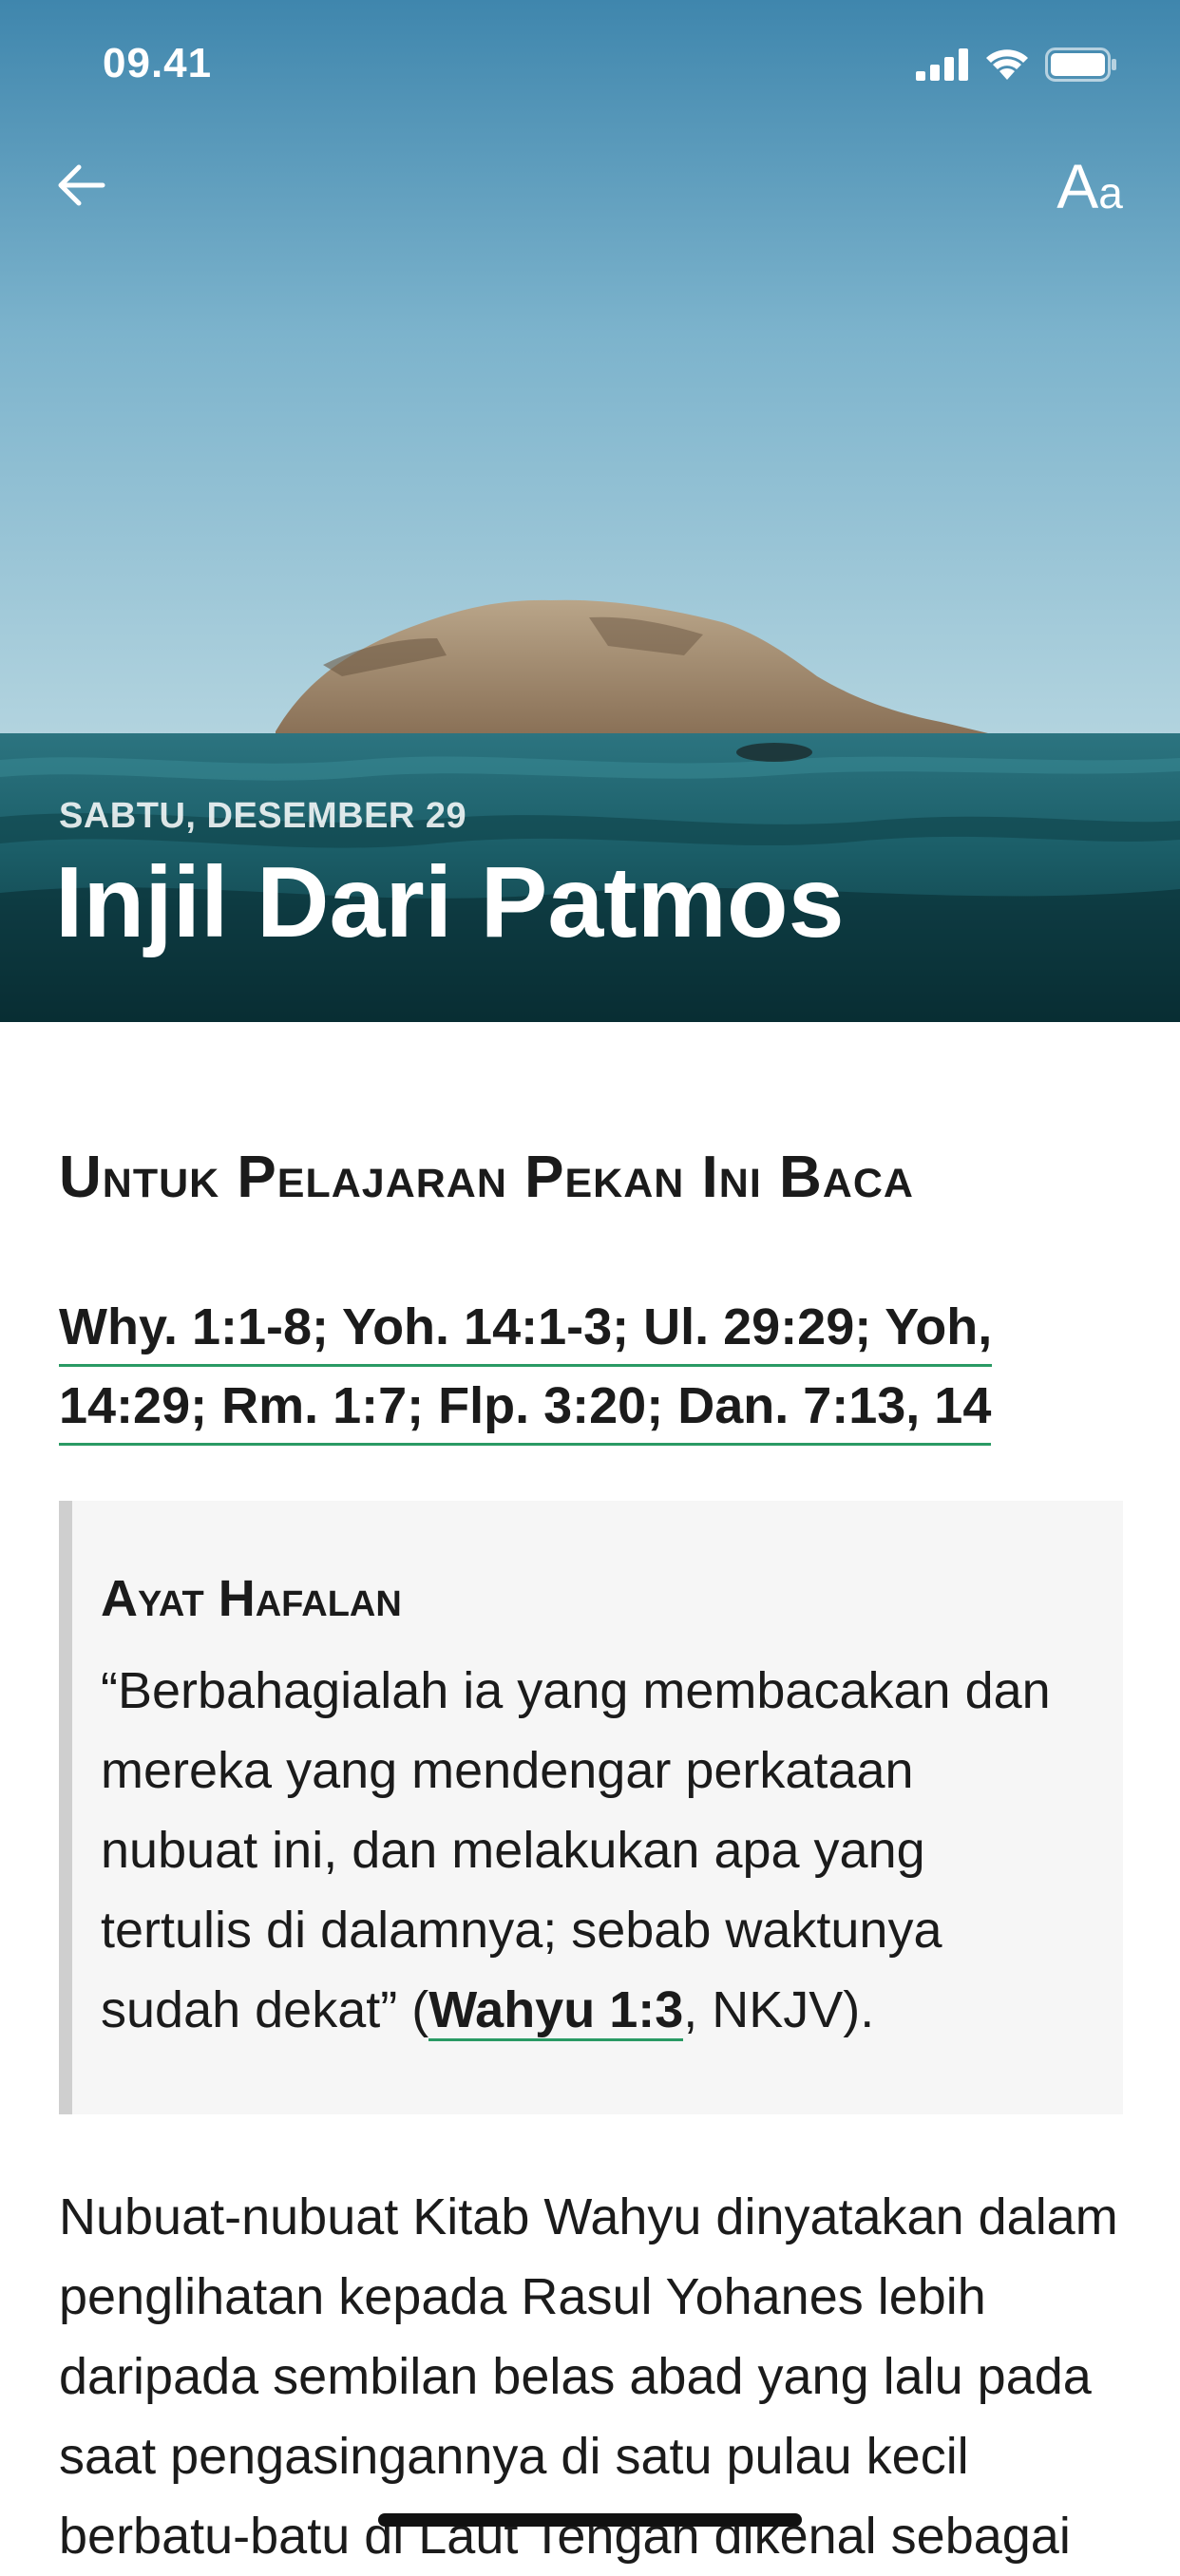 The width and height of the screenshot is (1180, 2576). Describe the element at coordinates (526, 1328) in the screenshot. I see `reference-link-line-1: Why. 1:1-8; Yoh. 14:1-3; Ul. 29:29; Yoh,` at that location.